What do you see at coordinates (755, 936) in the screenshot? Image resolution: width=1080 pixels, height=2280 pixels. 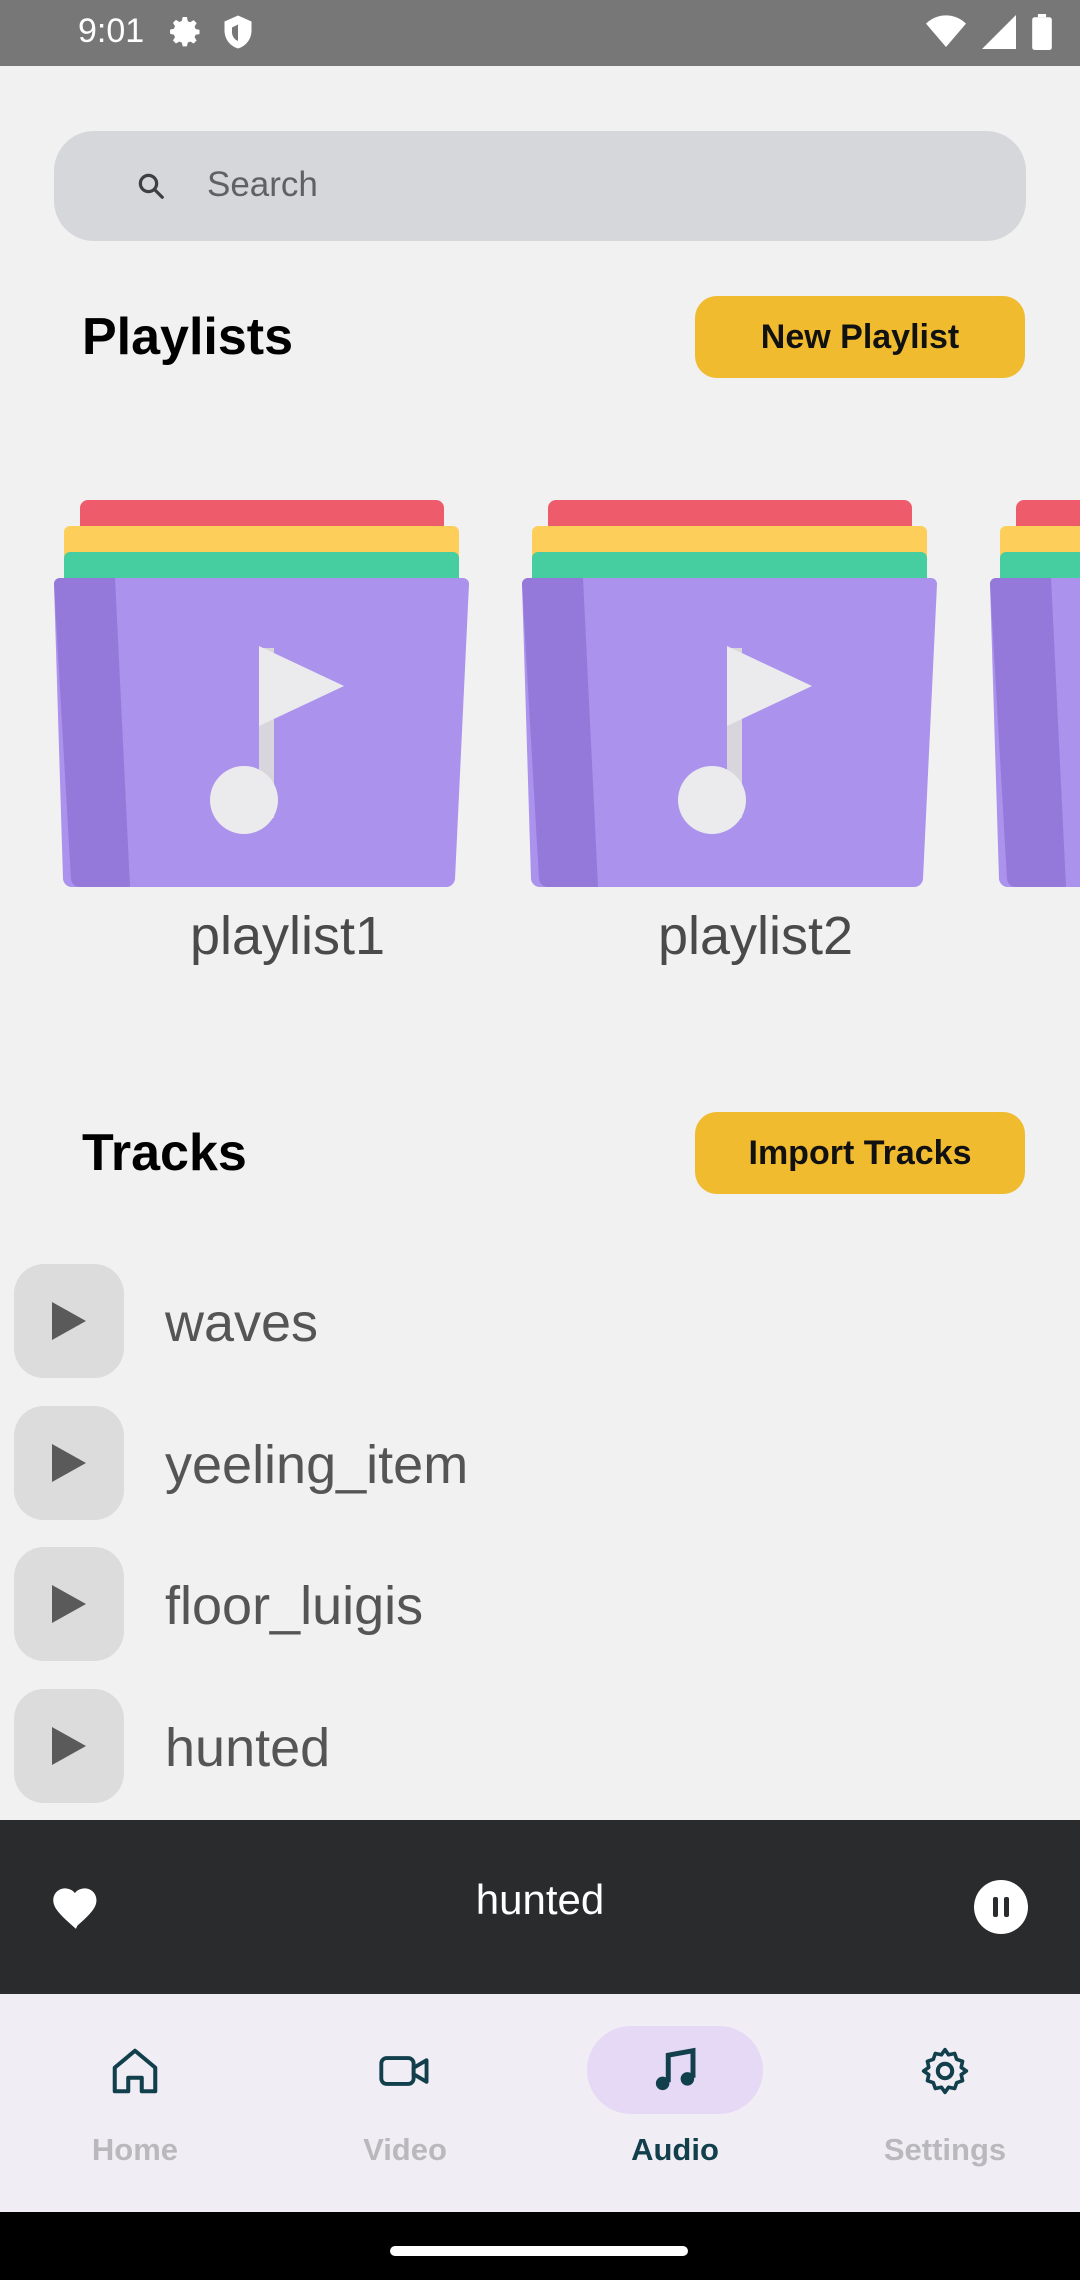 I see `playlist-name: playlist2` at bounding box center [755, 936].